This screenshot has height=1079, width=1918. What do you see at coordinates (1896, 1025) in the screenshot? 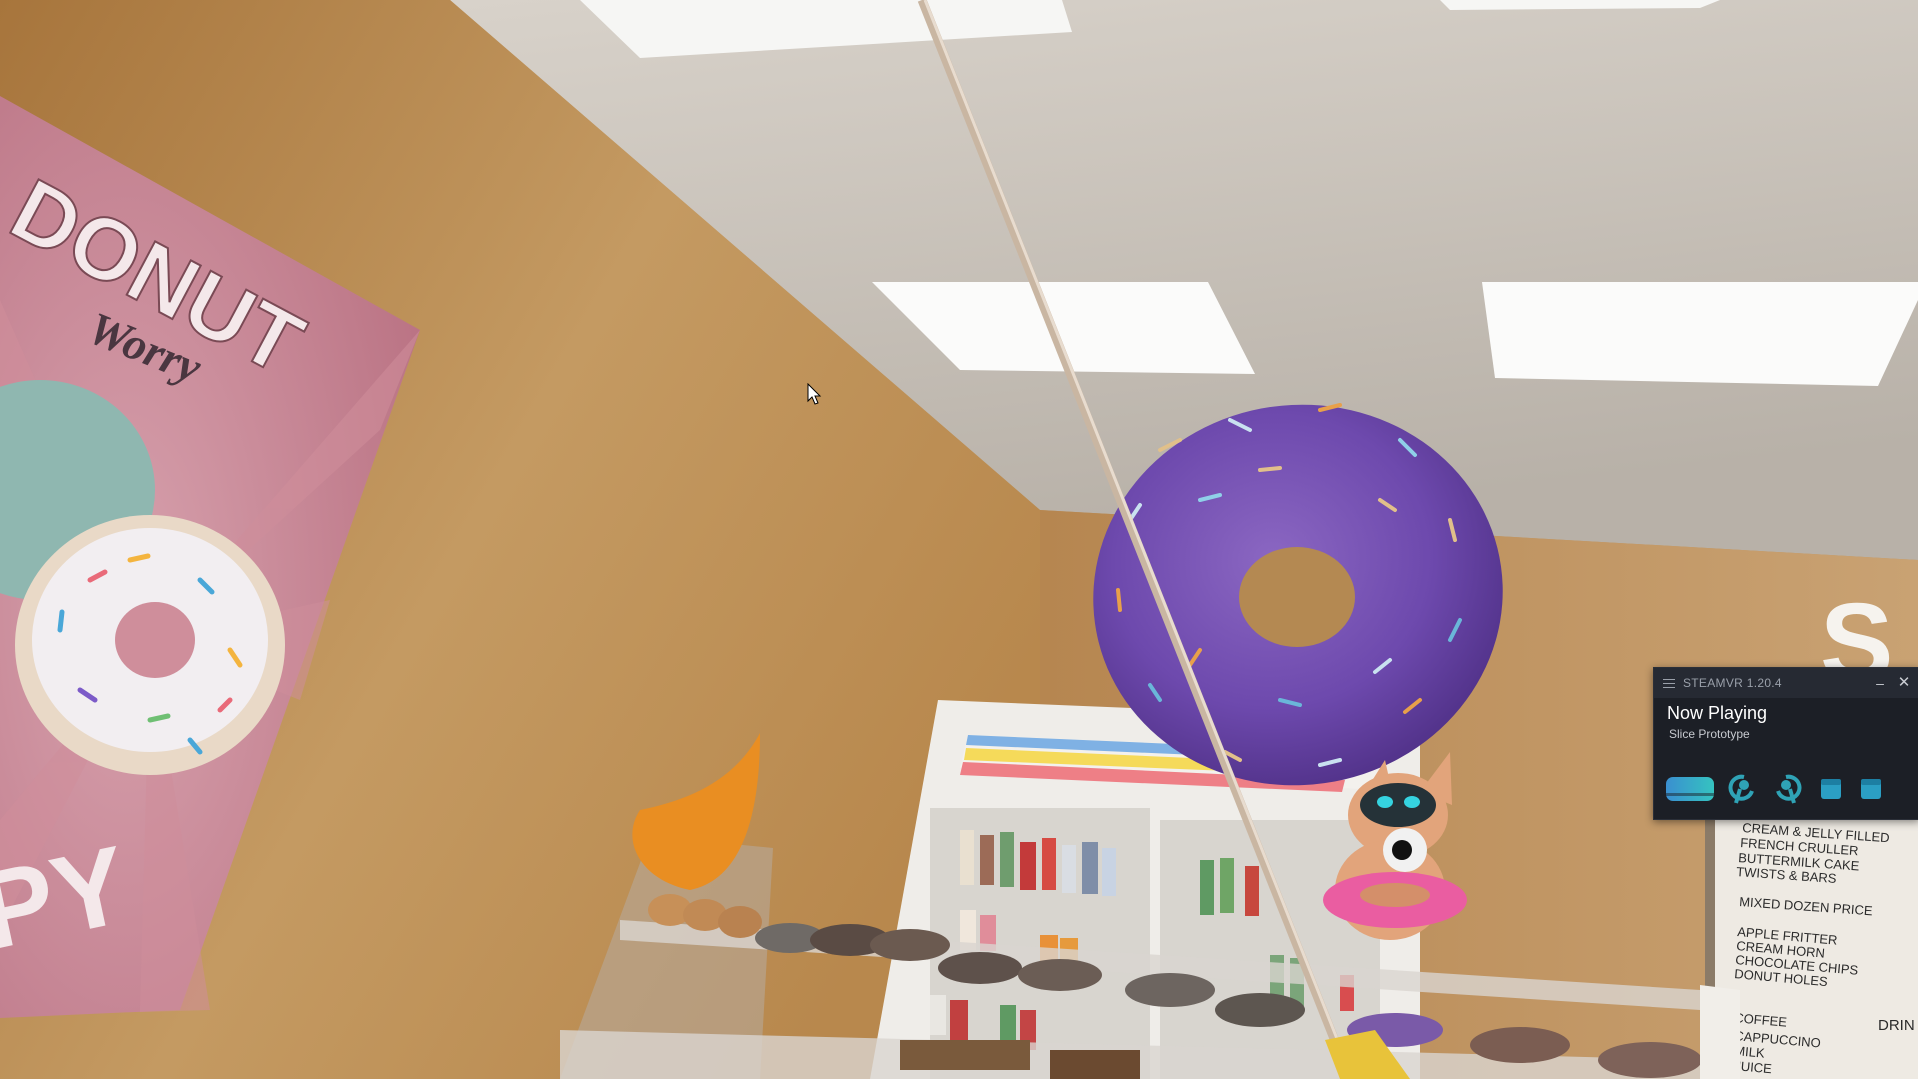
I see `menu-drinks-label: DRIN` at bounding box center [1896, 1025].